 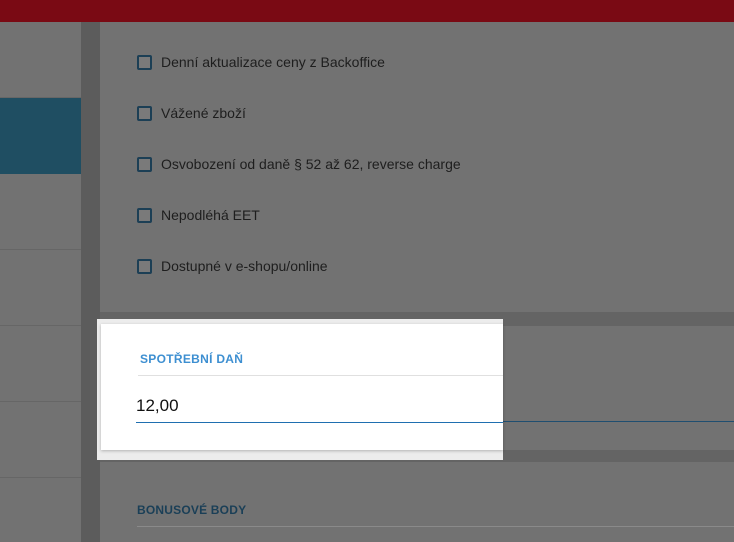 I want to click on excise-tax-input, so click(x=319, y=406).